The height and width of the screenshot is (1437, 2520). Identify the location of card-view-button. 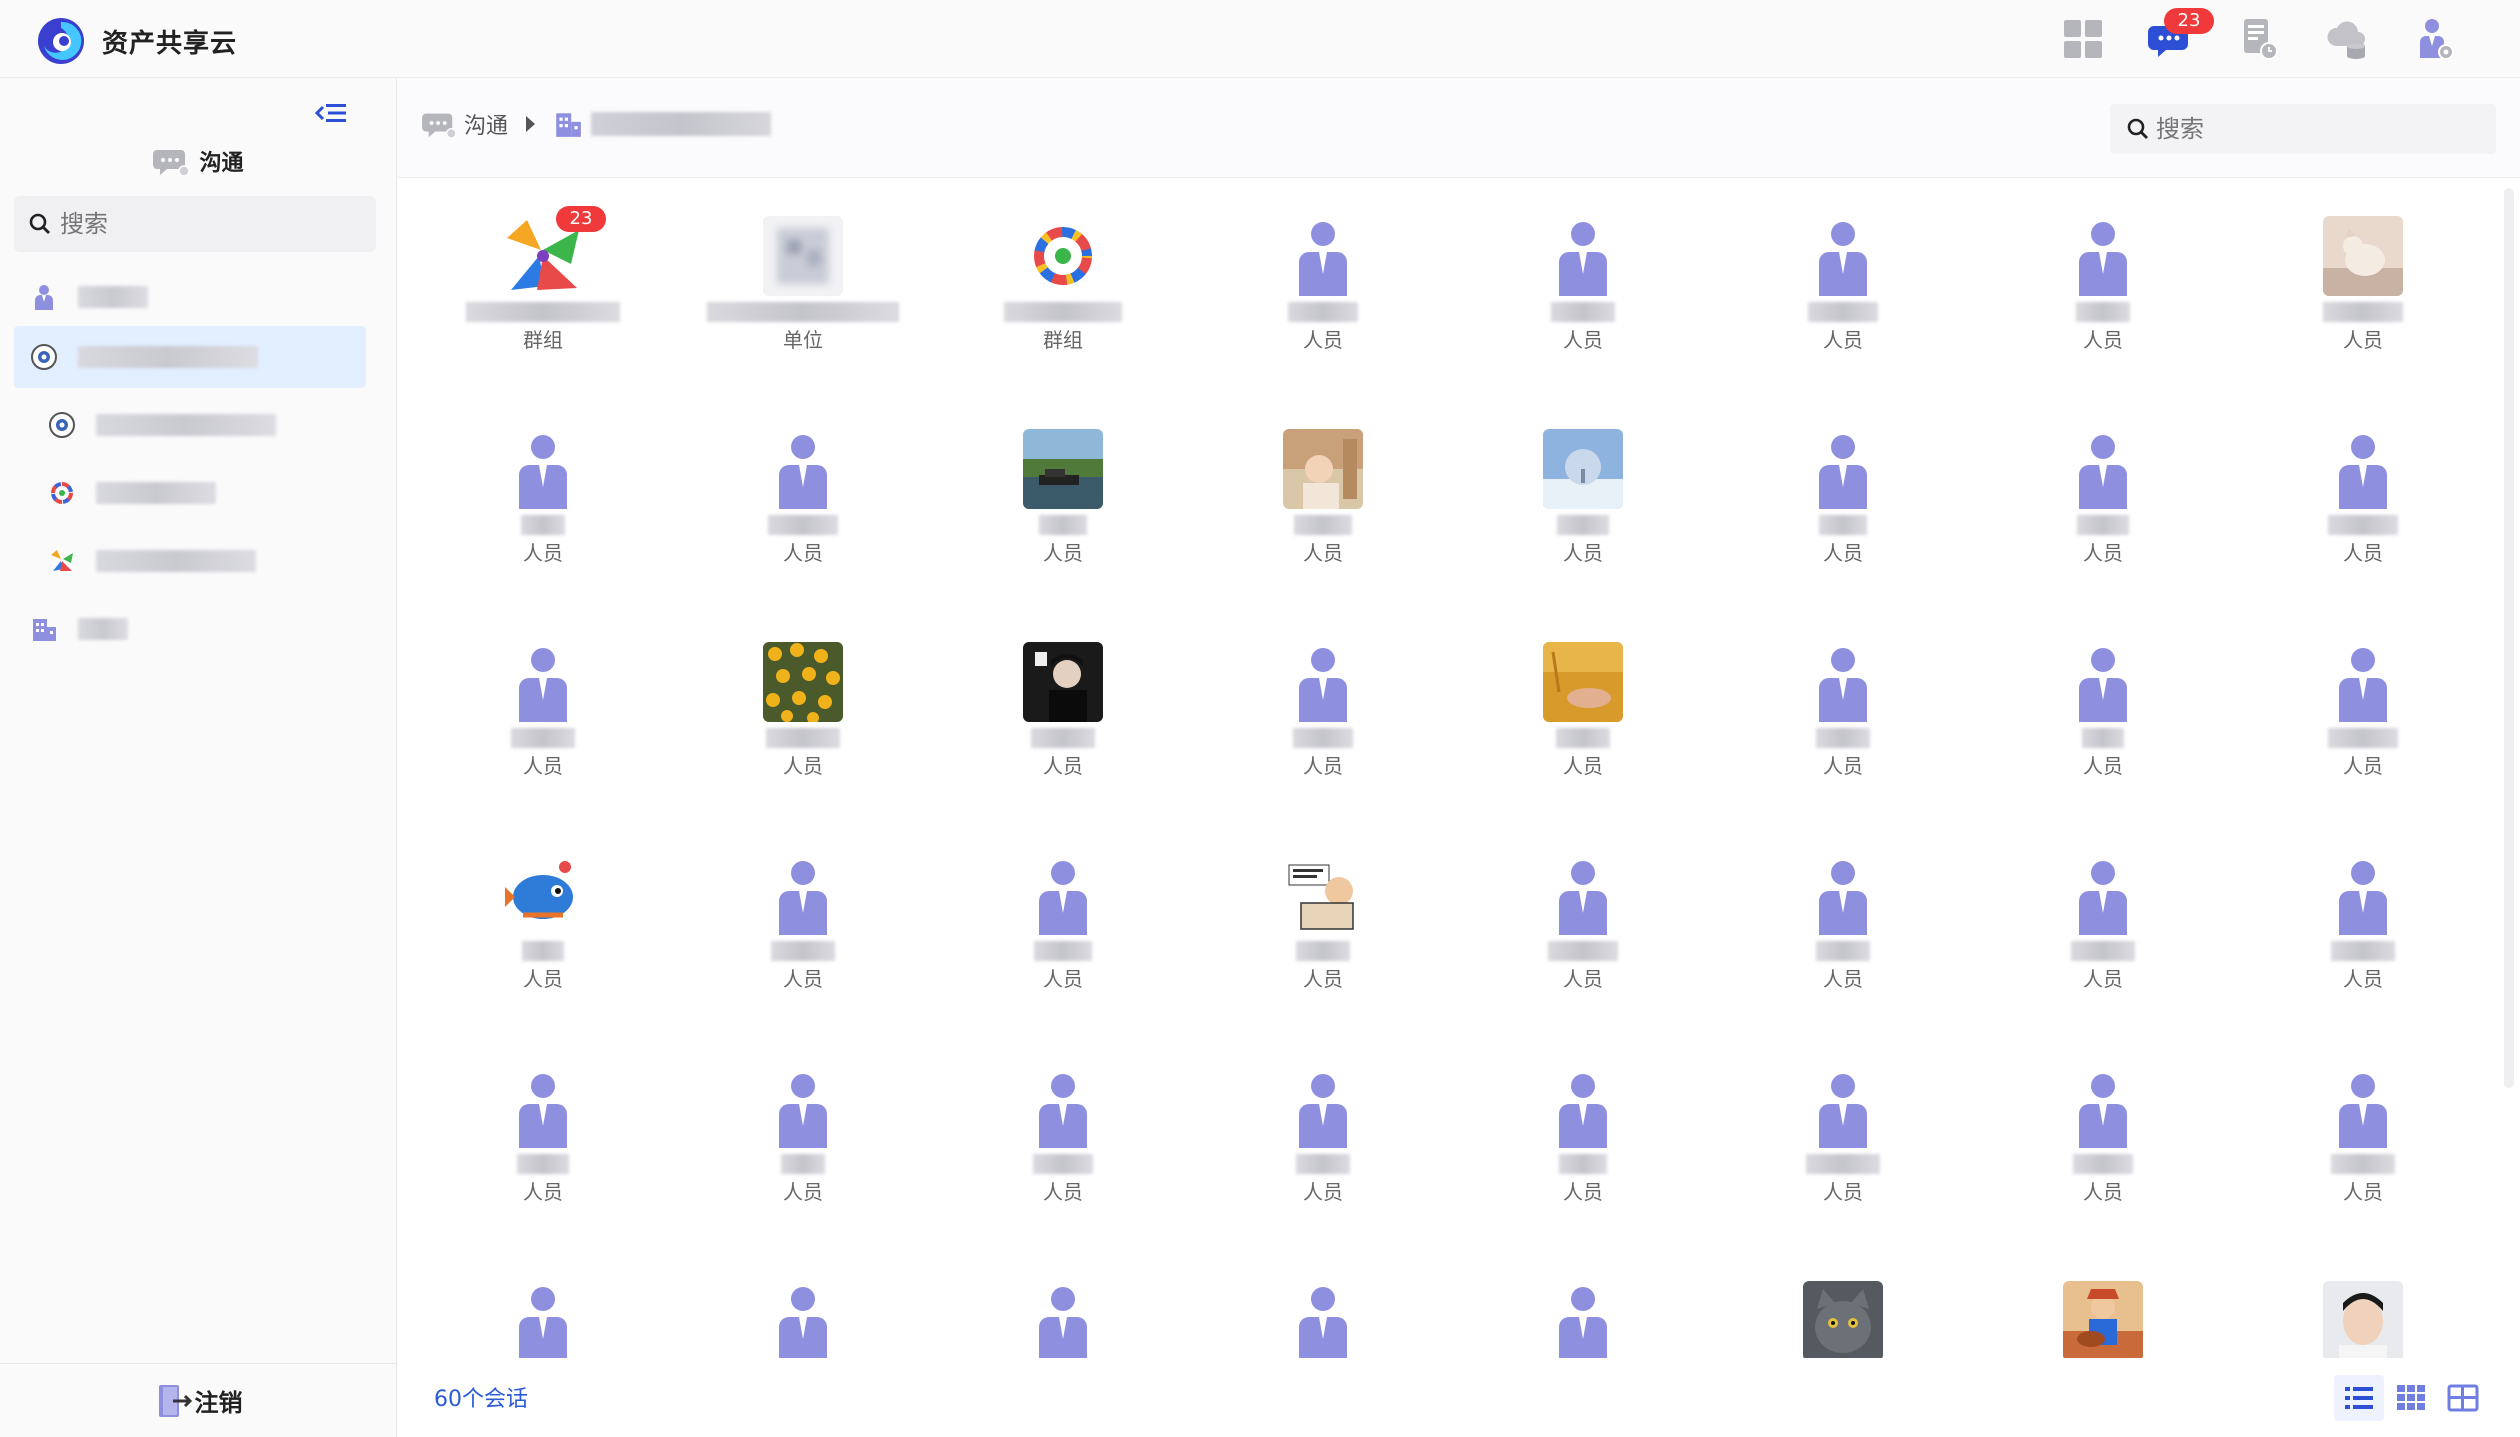
(2463, 1398).